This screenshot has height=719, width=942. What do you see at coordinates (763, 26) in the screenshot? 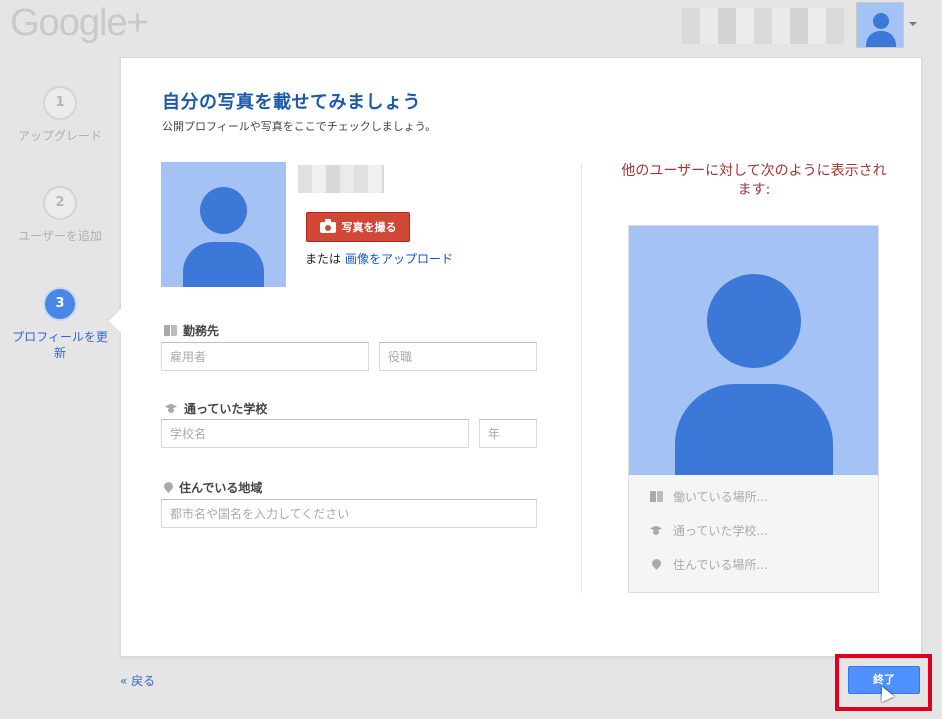
I see `account-name-blurred` at bounding box center [763, 26].